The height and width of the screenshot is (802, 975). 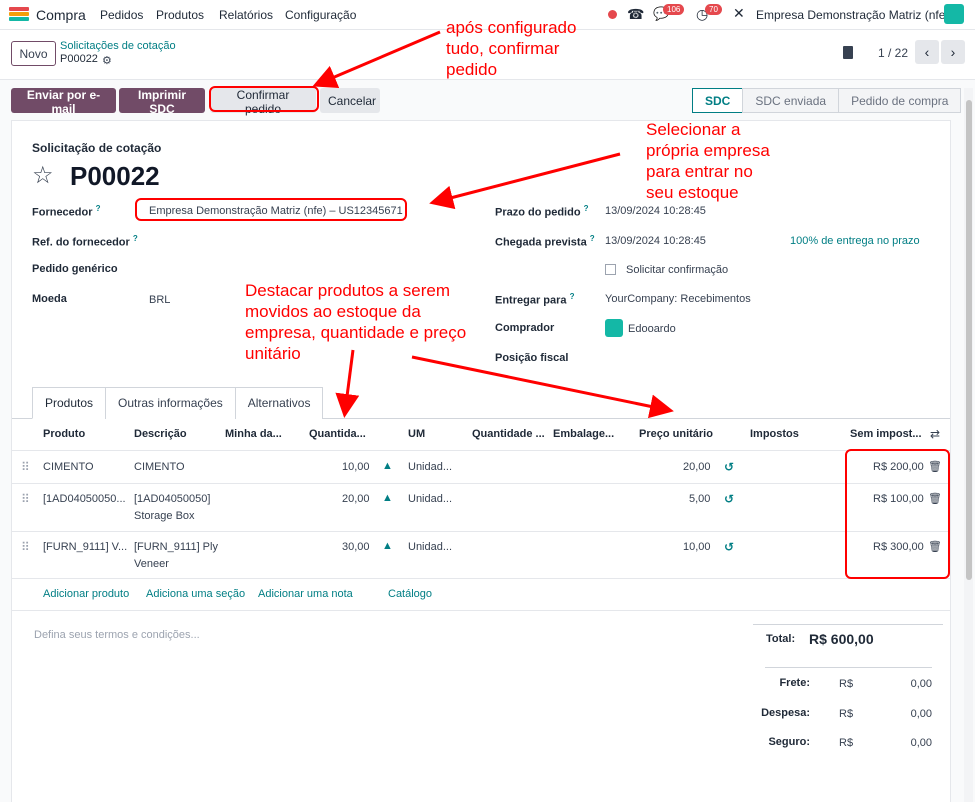 I want to click on phone-icon: ☎, so click(x=635, y=14).